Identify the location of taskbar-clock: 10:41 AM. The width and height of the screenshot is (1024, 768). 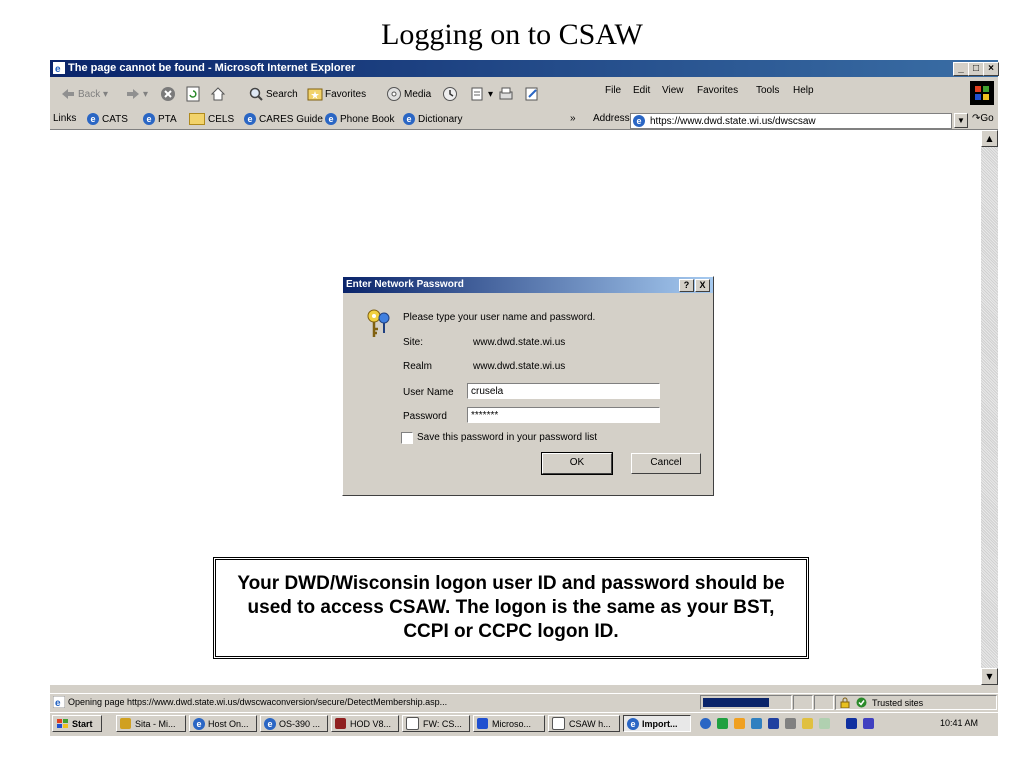
(959, 723).